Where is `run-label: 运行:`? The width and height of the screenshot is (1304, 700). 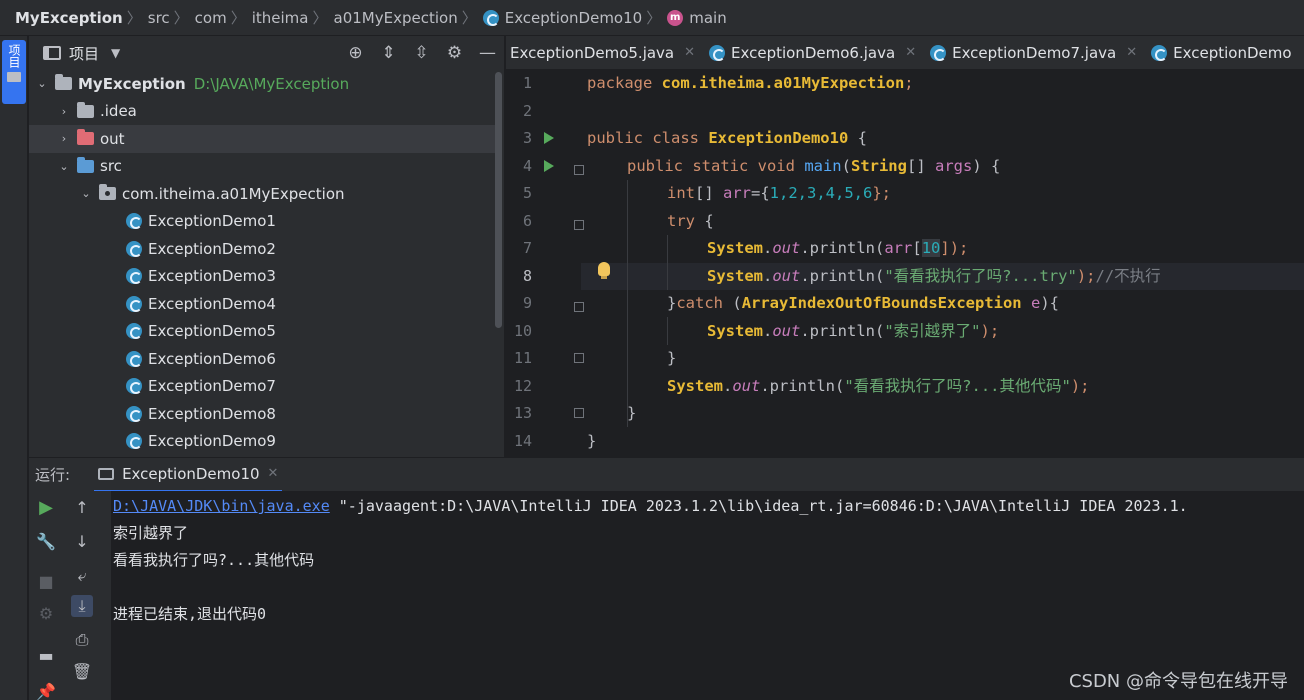 run-label: 运行: is located at coordinates (53, 475).